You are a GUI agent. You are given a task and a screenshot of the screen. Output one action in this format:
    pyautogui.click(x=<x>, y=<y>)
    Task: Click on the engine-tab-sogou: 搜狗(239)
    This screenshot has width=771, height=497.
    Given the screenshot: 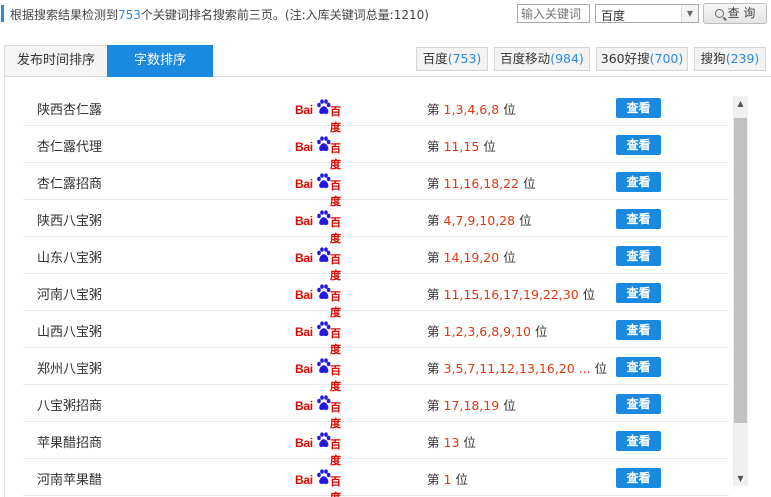 What is the action you would take?
    pyautogui.click(x=730, y=59)
    